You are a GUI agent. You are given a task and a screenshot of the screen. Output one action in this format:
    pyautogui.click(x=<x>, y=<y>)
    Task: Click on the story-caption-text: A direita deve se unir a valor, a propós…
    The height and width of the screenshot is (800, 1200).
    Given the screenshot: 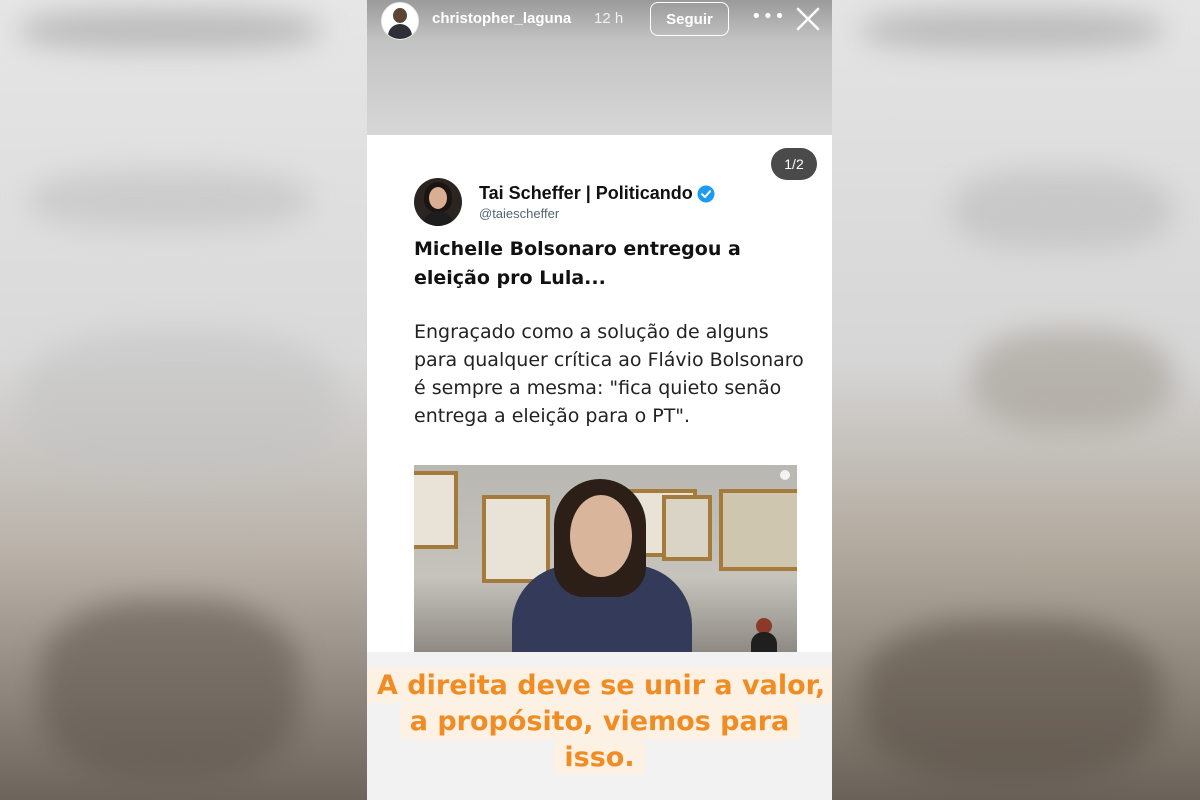 What is the action you would take?
    pyautogui.click(x=599, y=721)
    